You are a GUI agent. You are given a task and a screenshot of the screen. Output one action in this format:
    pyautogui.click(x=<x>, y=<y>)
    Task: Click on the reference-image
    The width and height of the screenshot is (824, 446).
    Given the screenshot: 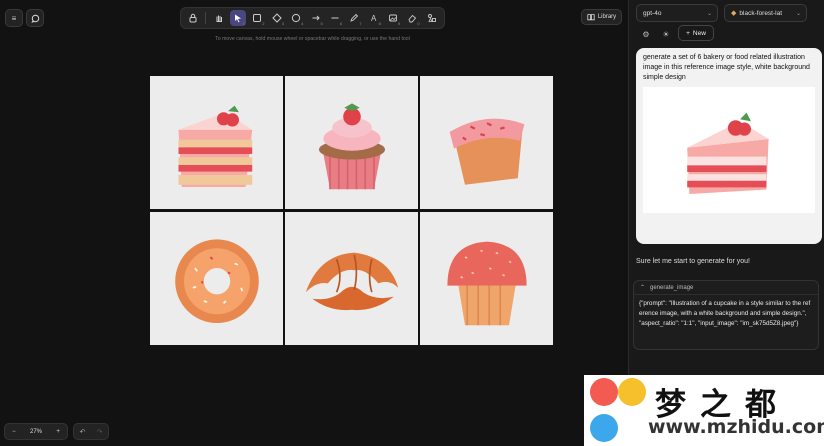 What is the action you would take?
    pyautogui.click(x=729, y=150)
    